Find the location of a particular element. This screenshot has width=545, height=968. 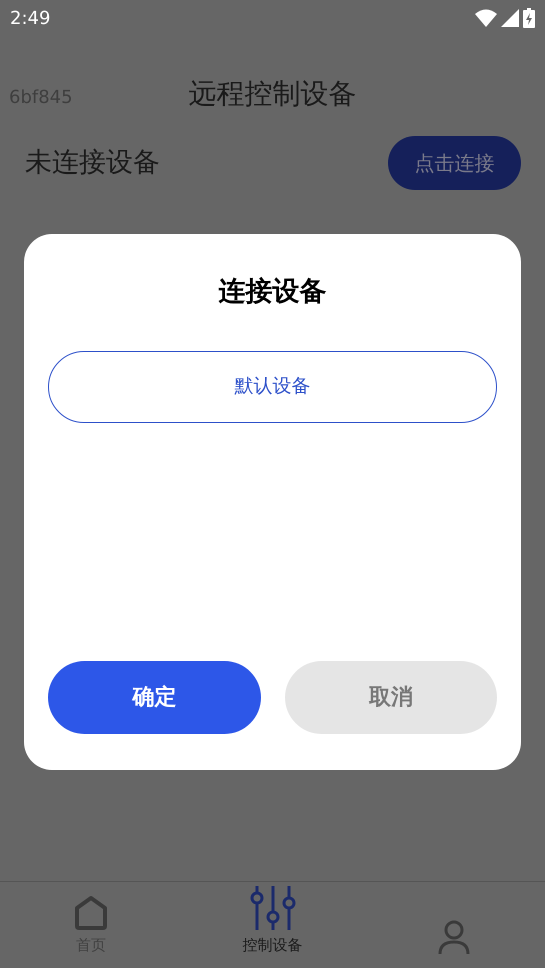

dialog-title: 连接设备 is located at coordinates (273, 292).